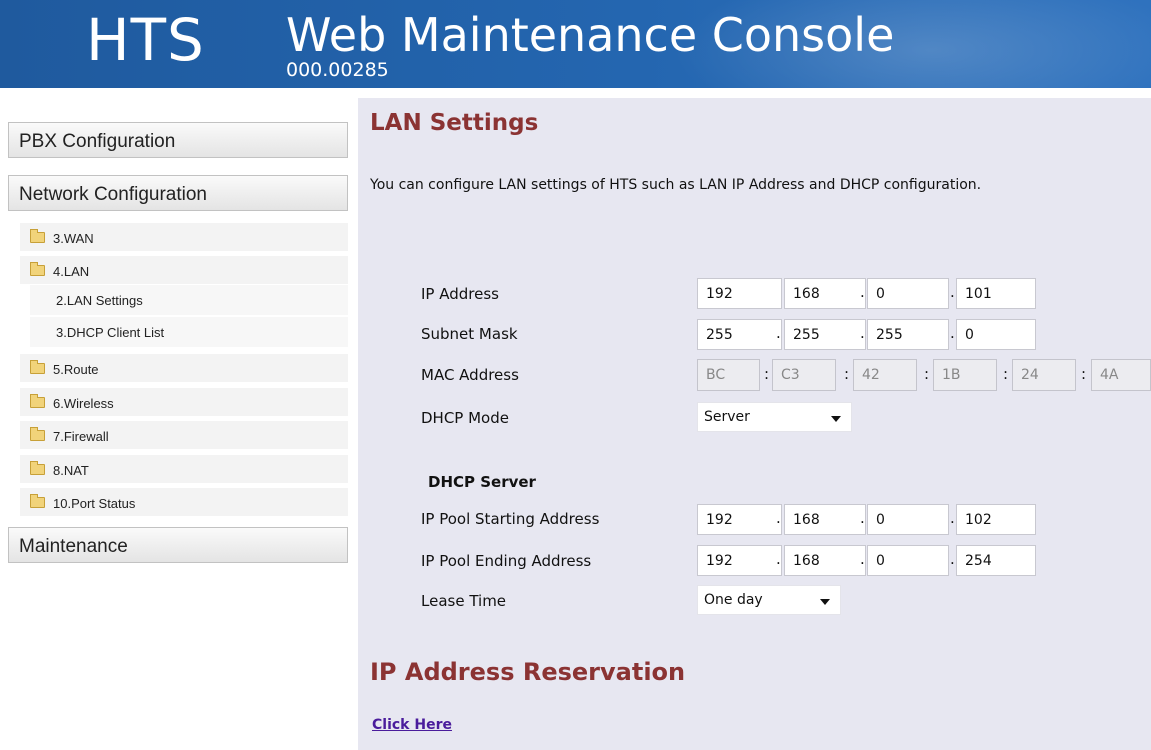 This screenshot has height=750, width=1151. I want to click on pool-start-label: IP Pool Starting Address, so click(510, 519).